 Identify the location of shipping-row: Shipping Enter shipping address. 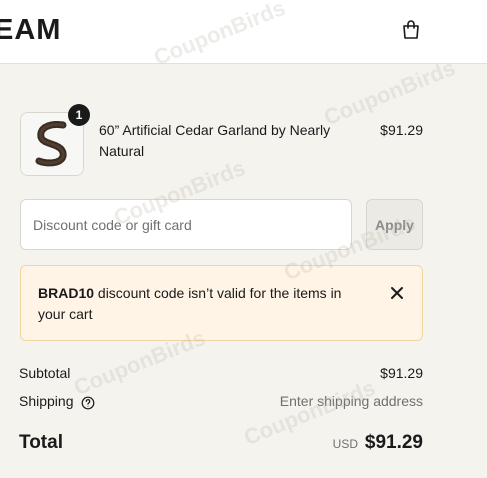
(221, 401).